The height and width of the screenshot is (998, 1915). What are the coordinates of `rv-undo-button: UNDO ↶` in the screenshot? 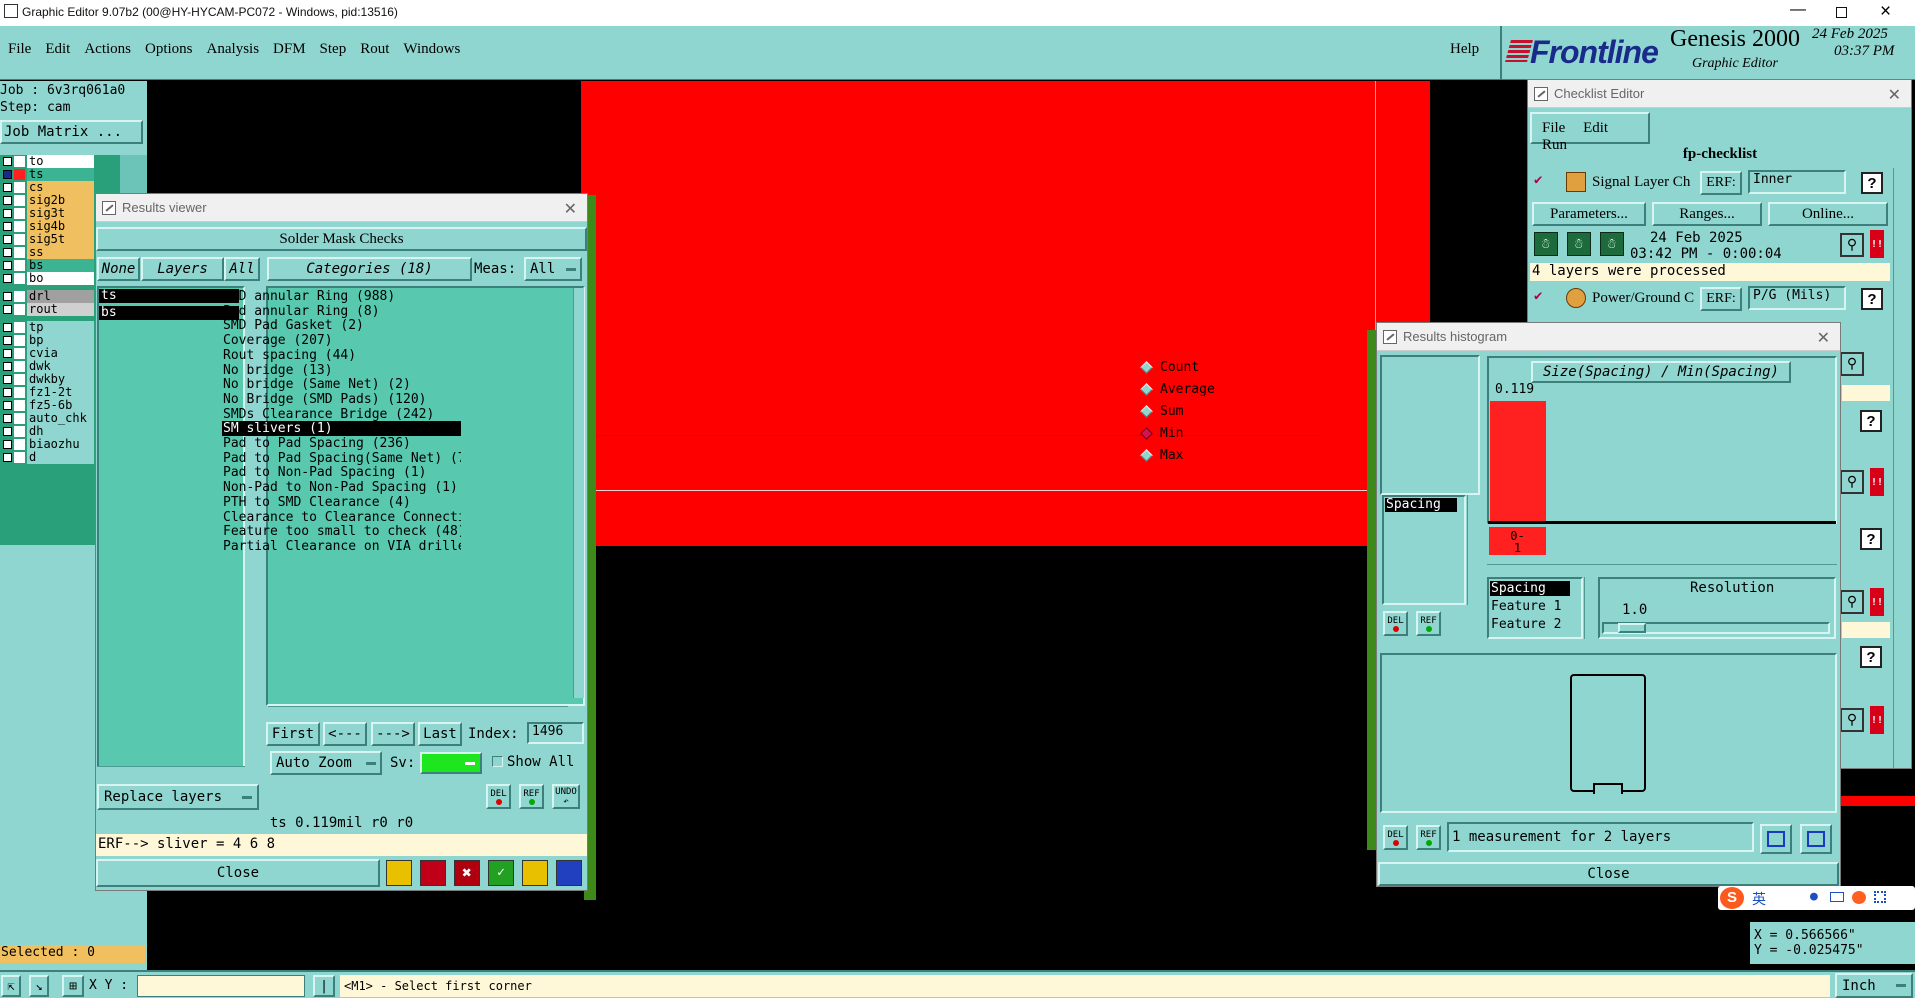 It's located at (566, 796).